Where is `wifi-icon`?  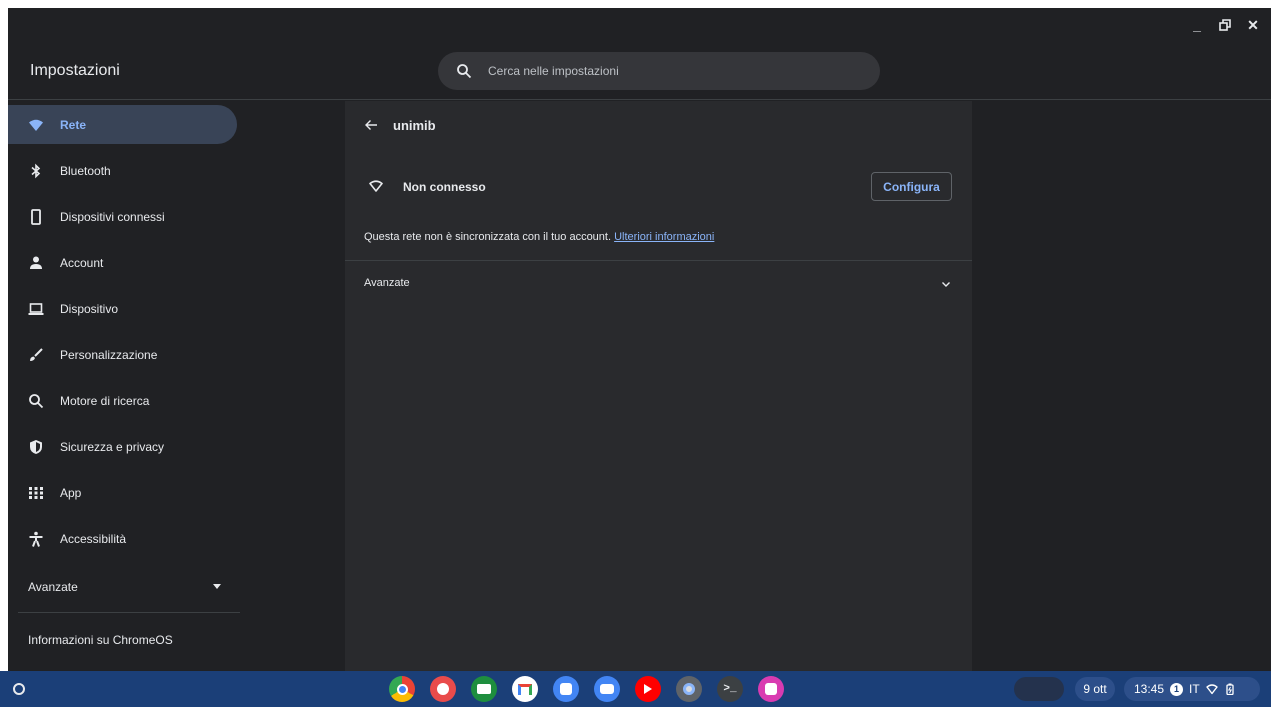
wifi-icon is located at coordinates (36, 125).